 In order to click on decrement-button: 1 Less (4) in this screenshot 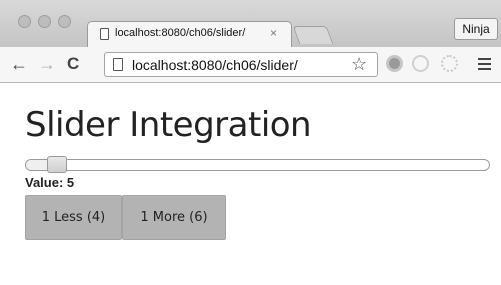, I will do `click(73, 217)`.